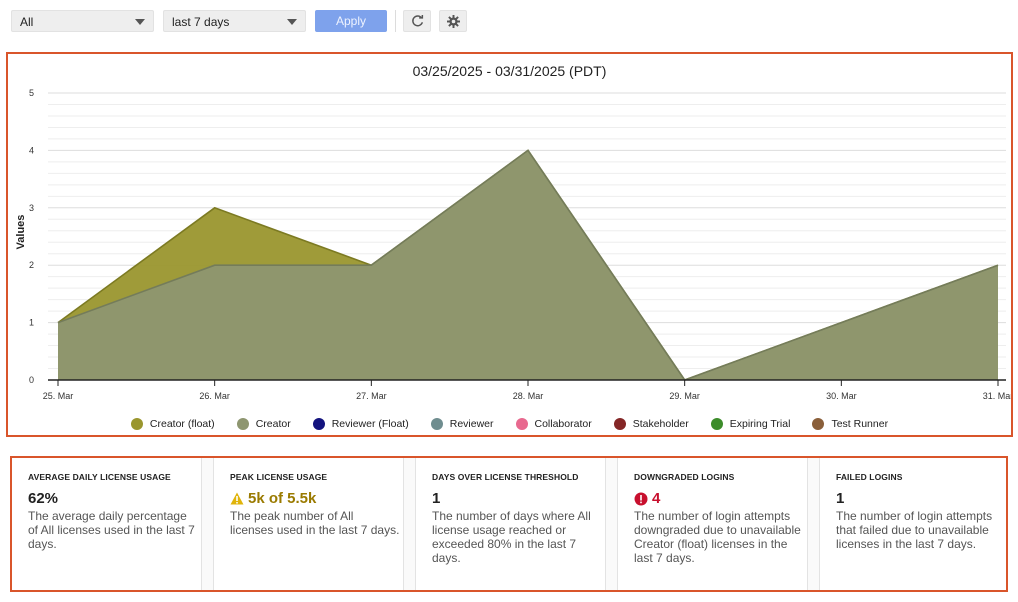 The image size is (1018, 602). I want to click on x-tick-label: 30. Mar, so click(841, 396).